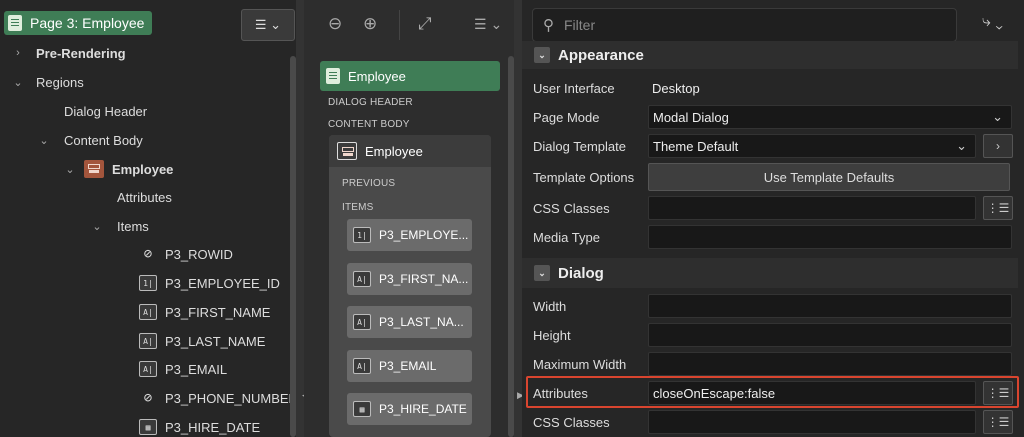 The height and width of the screenshot is (437, 1024). I want to click on hidden-item-icon: ⊘, so click(148, 398).